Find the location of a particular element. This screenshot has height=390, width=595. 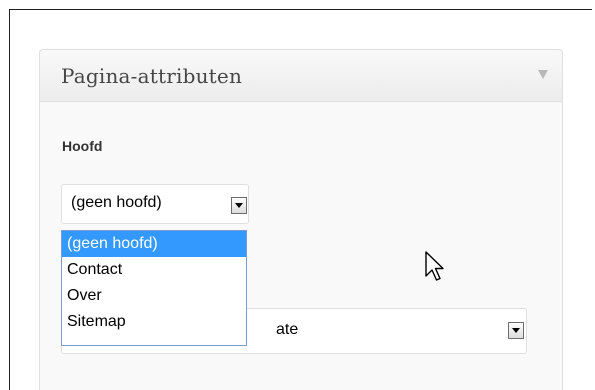

metabox-header: Pagina-attributen is located at coordinates (301, 76).